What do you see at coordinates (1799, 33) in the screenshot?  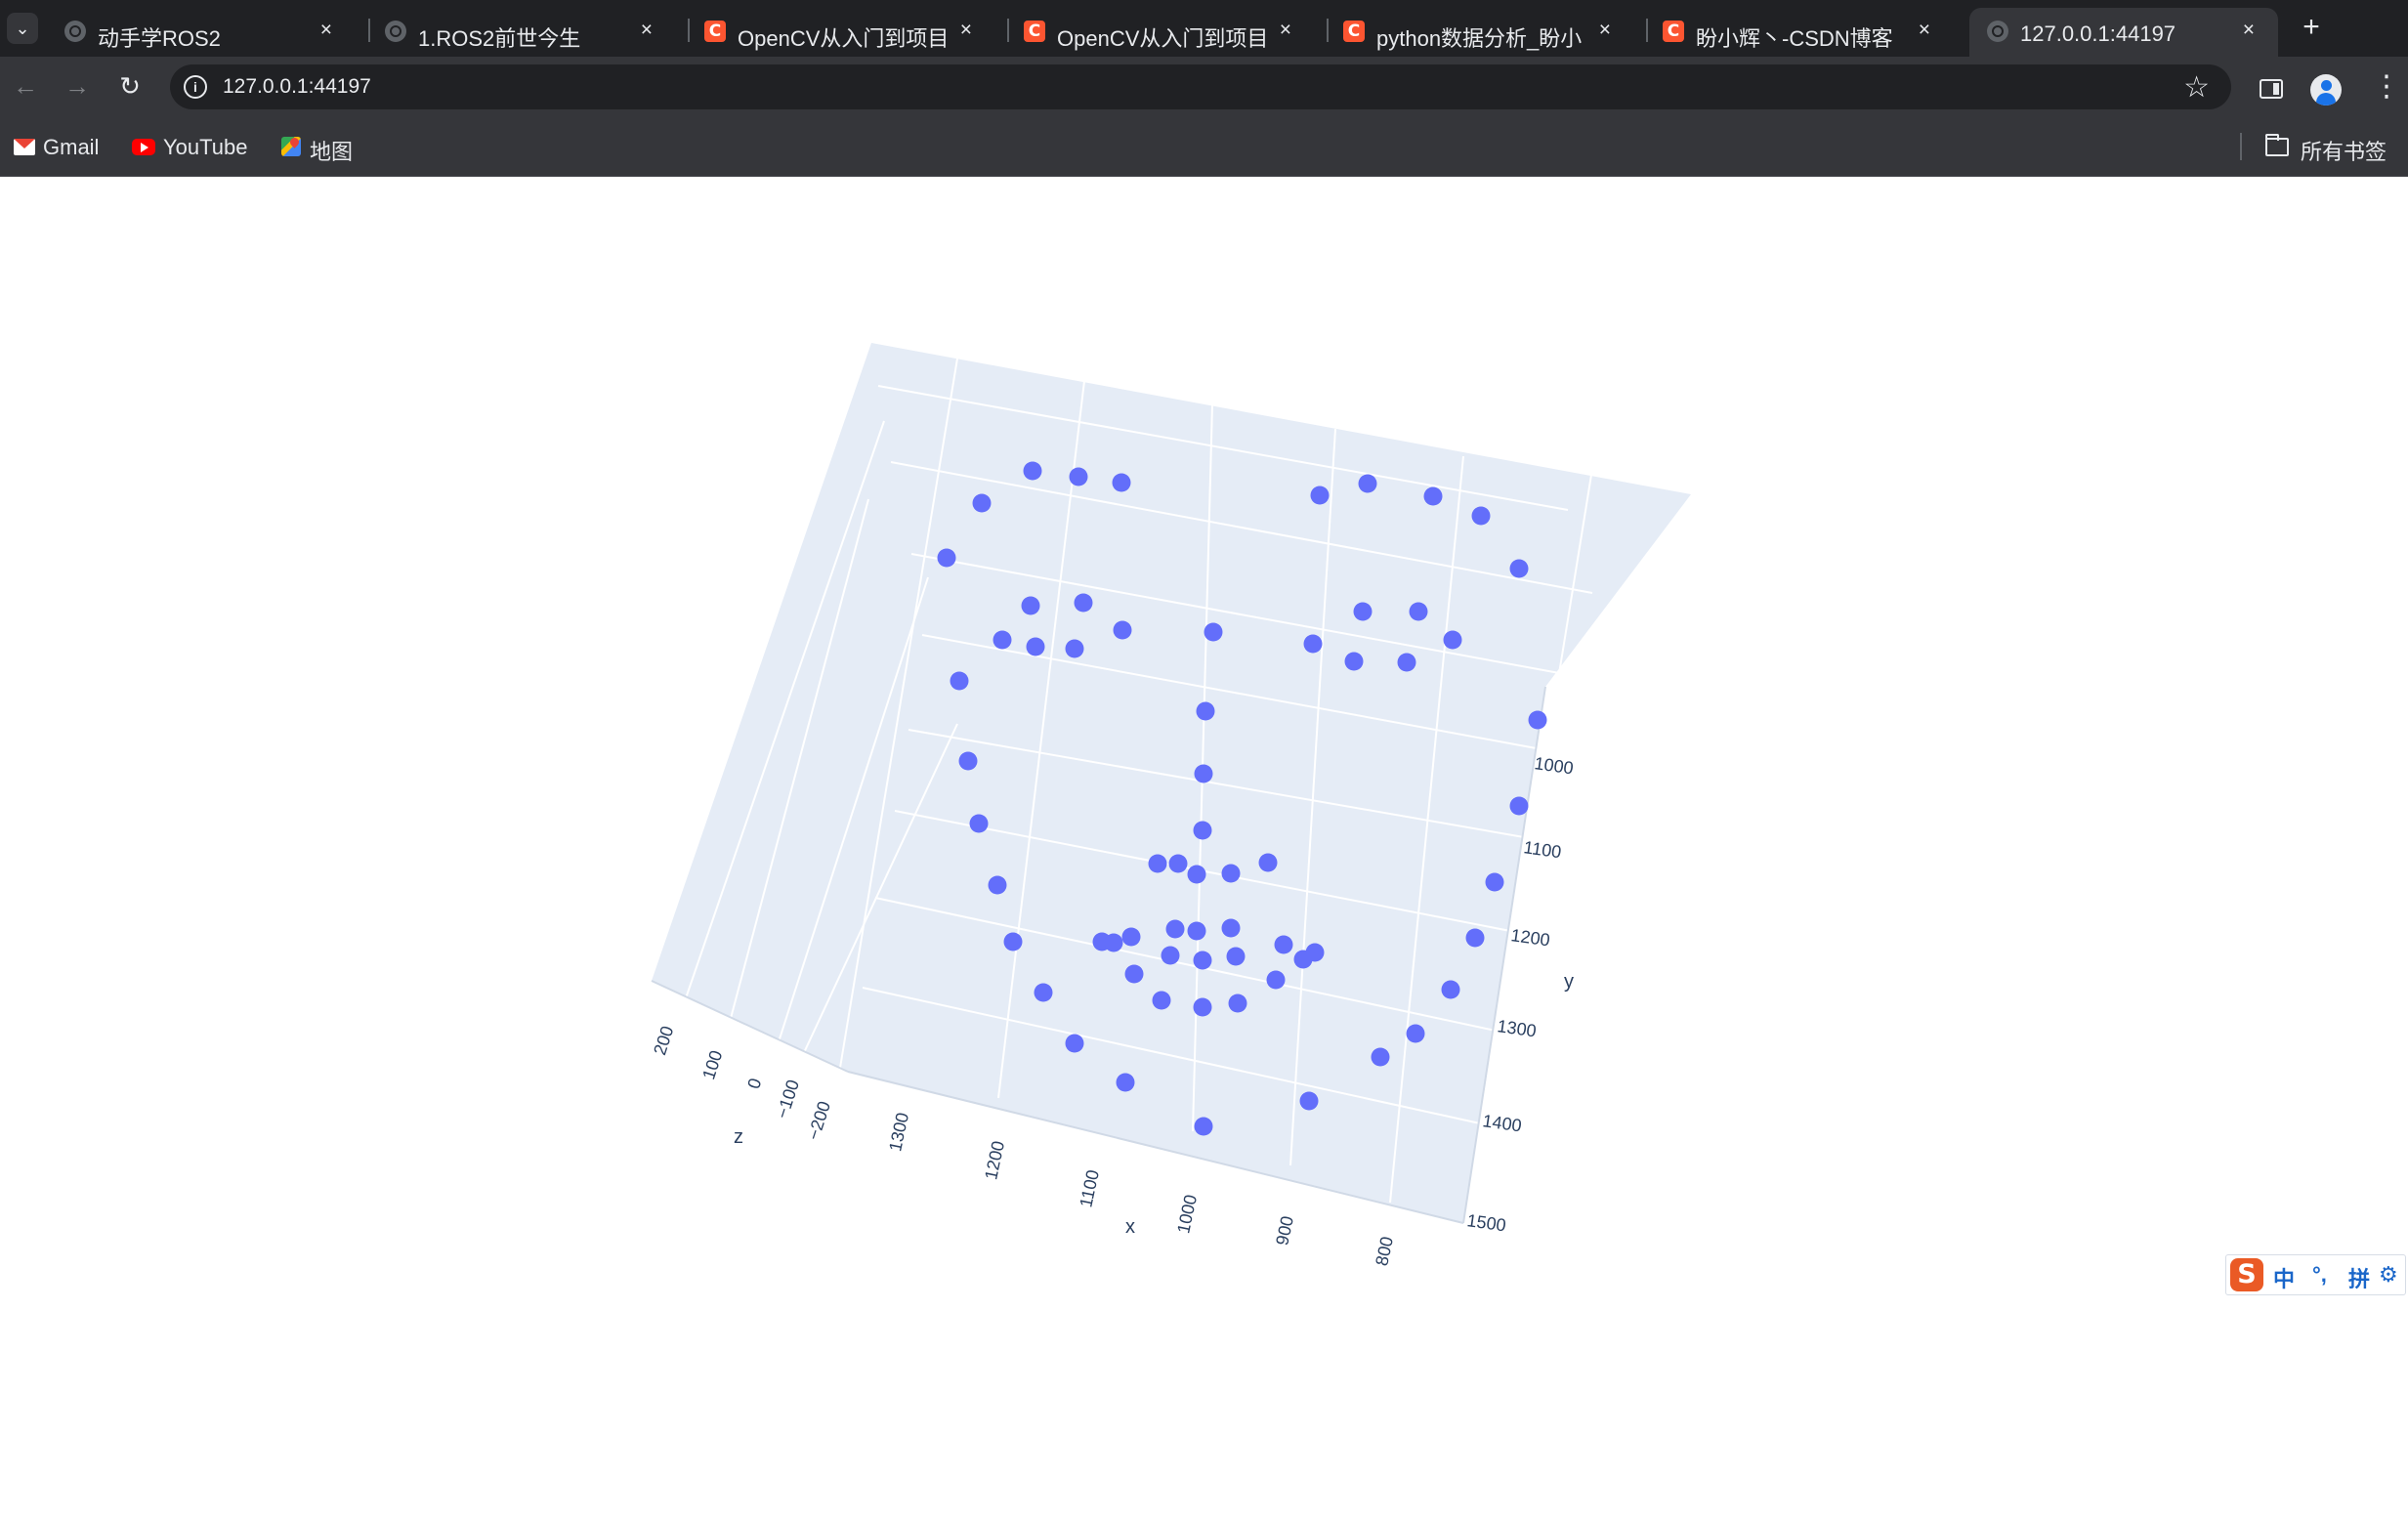 I see `tab-csdn-blog: C 盼小辉丶-CSDN博客 ×` at bounding box center [1799, 33].